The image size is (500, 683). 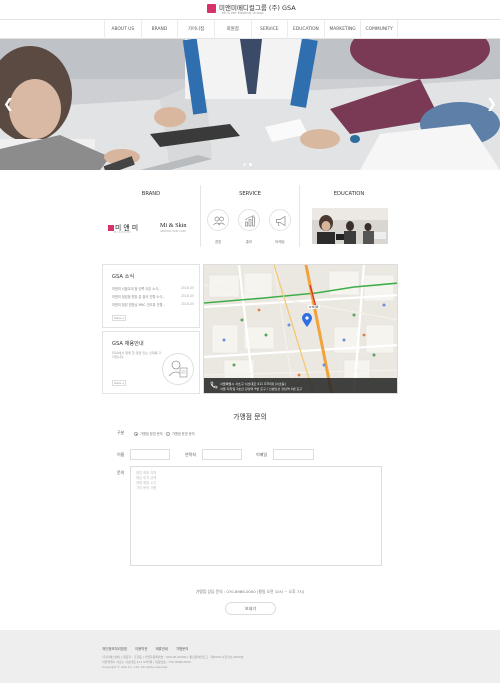 I want to click on hero-dot-active, so click(x=250, y=164).